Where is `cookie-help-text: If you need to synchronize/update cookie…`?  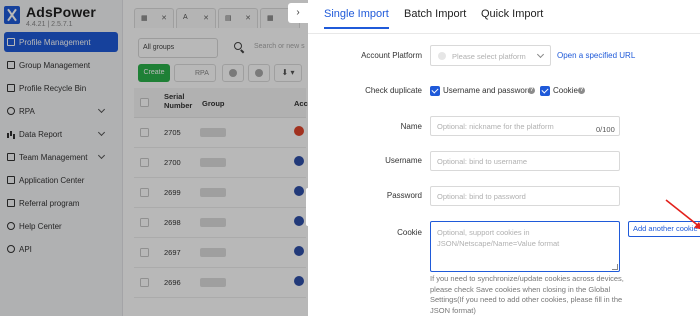 cookie-help-text: If you need to synchronize/update cookie… is located at coordinates (527, 294).